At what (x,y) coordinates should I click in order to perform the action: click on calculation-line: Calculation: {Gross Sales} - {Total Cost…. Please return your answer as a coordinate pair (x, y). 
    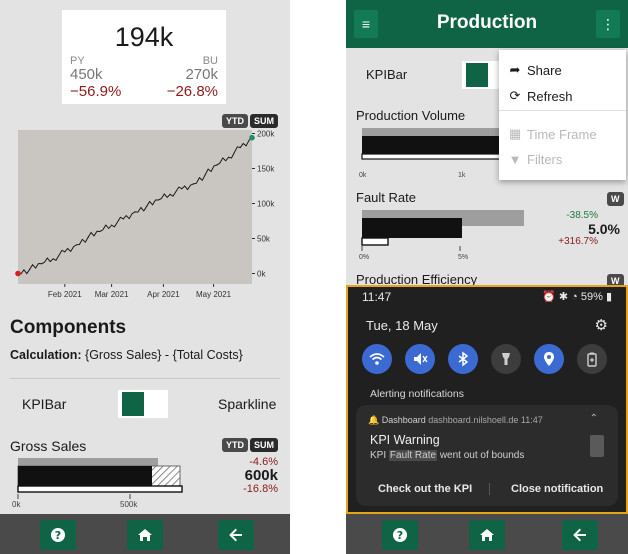
    Looking at the image, I should click on (126, 355).